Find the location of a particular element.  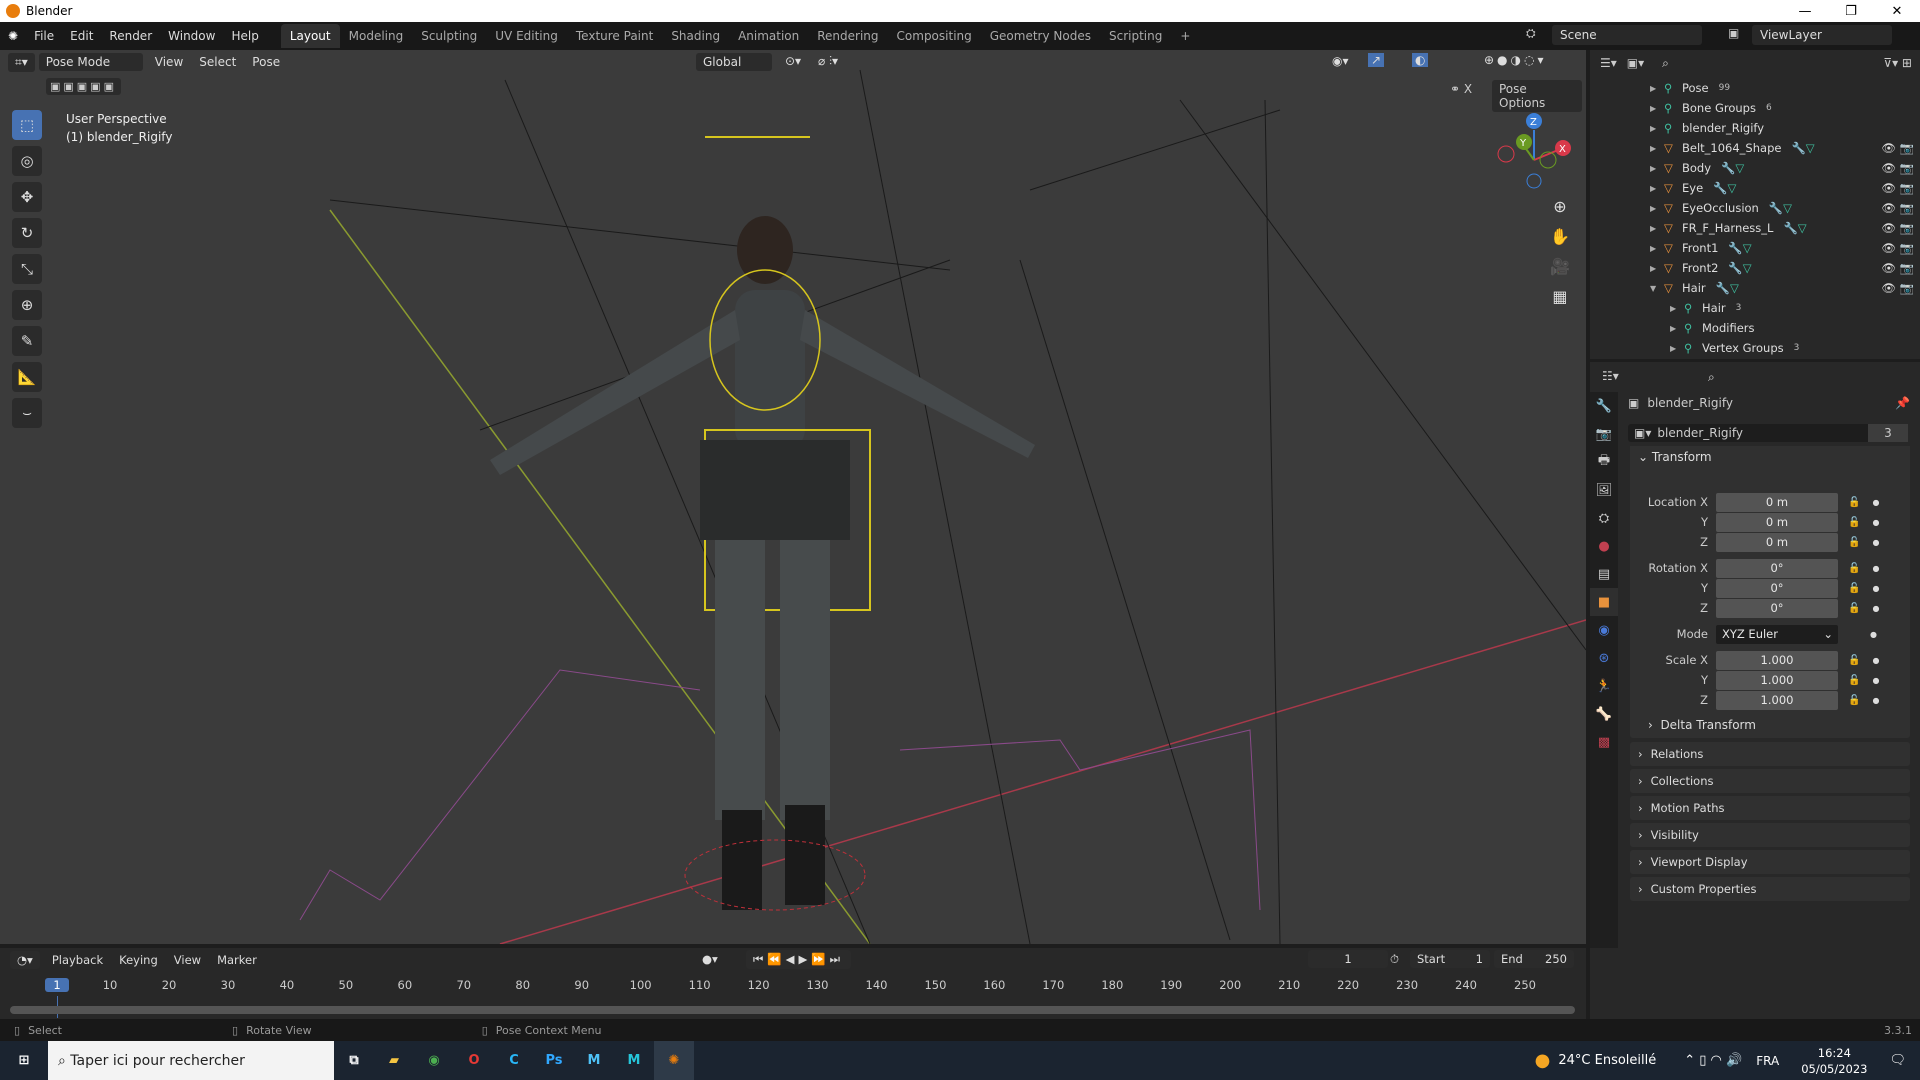

menu-marker: Marker is located at coordinates (237, 960).